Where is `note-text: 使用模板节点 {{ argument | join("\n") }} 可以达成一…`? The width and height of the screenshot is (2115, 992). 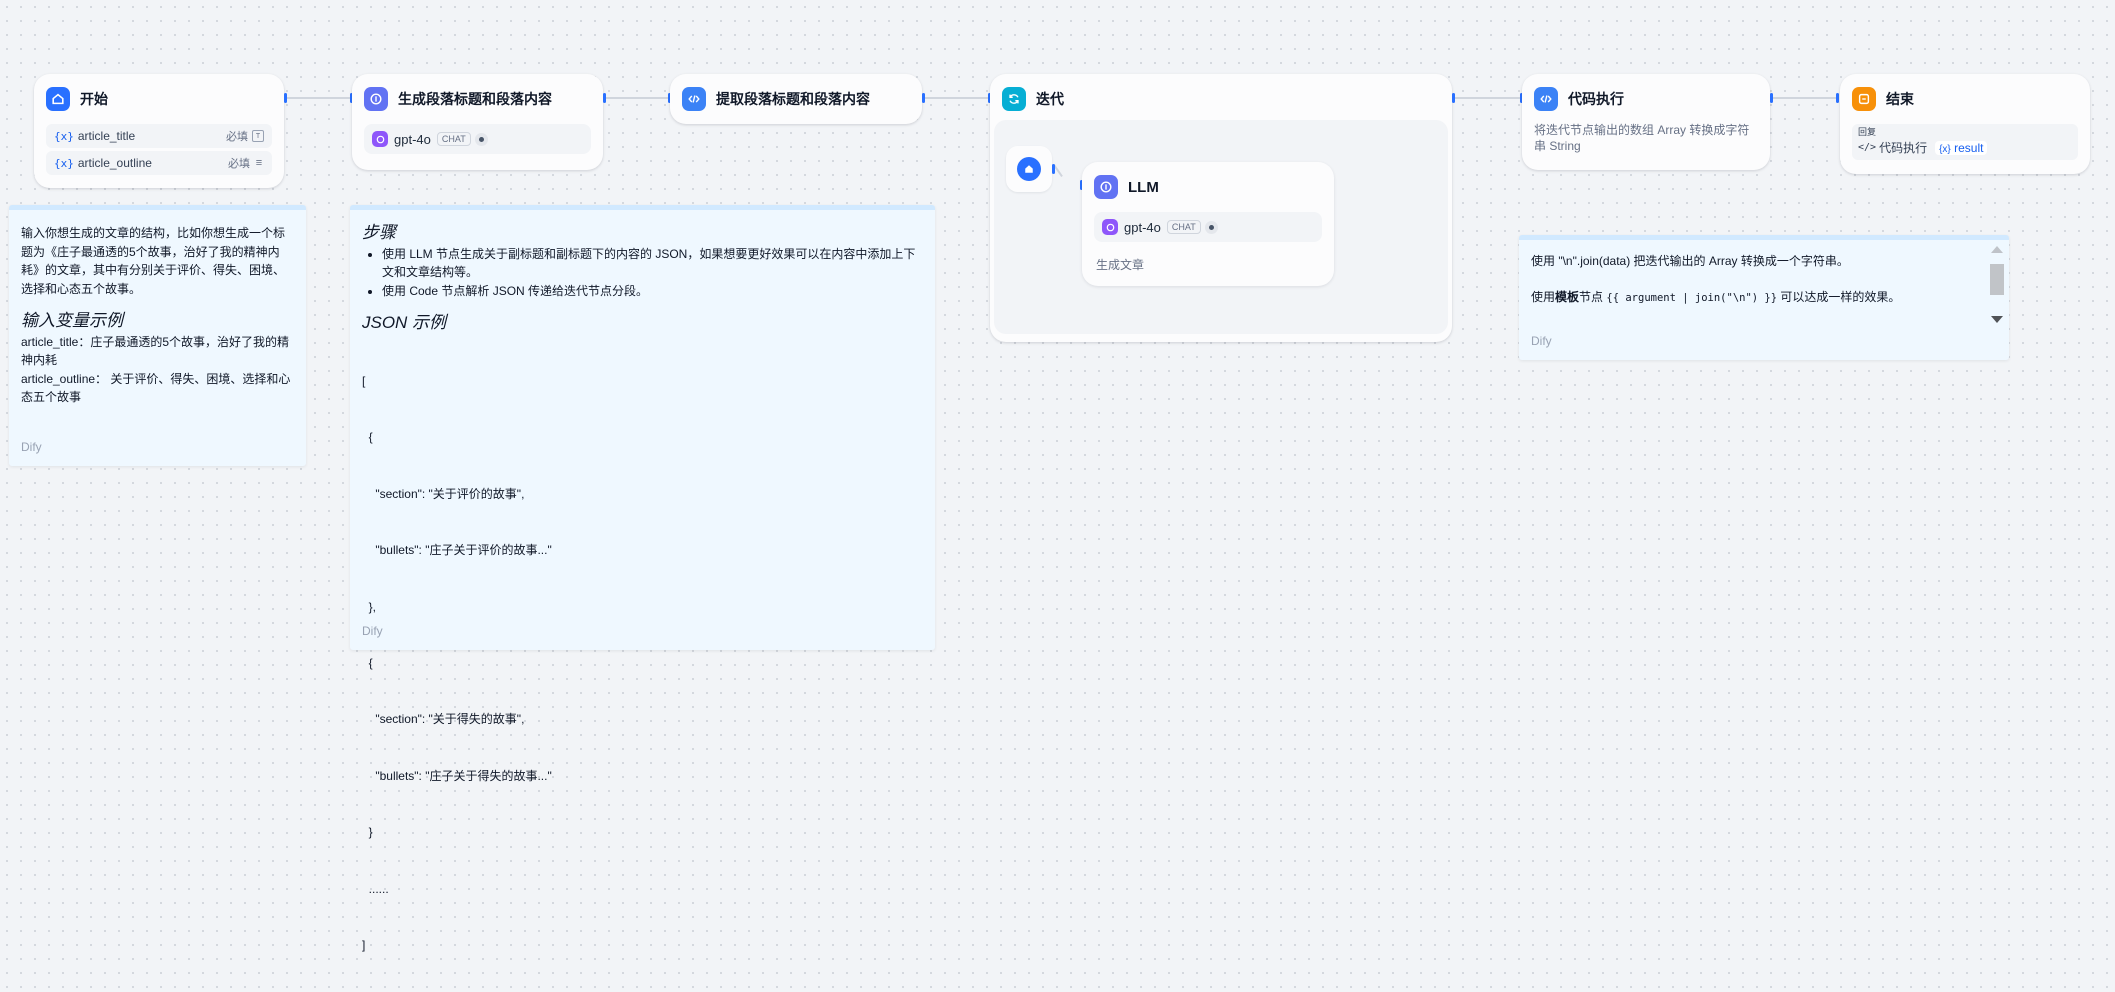
note-text: 使用模板节点 {{ argument | join("\n") }} 可以达成一… is located at coordinates (1750, 298).